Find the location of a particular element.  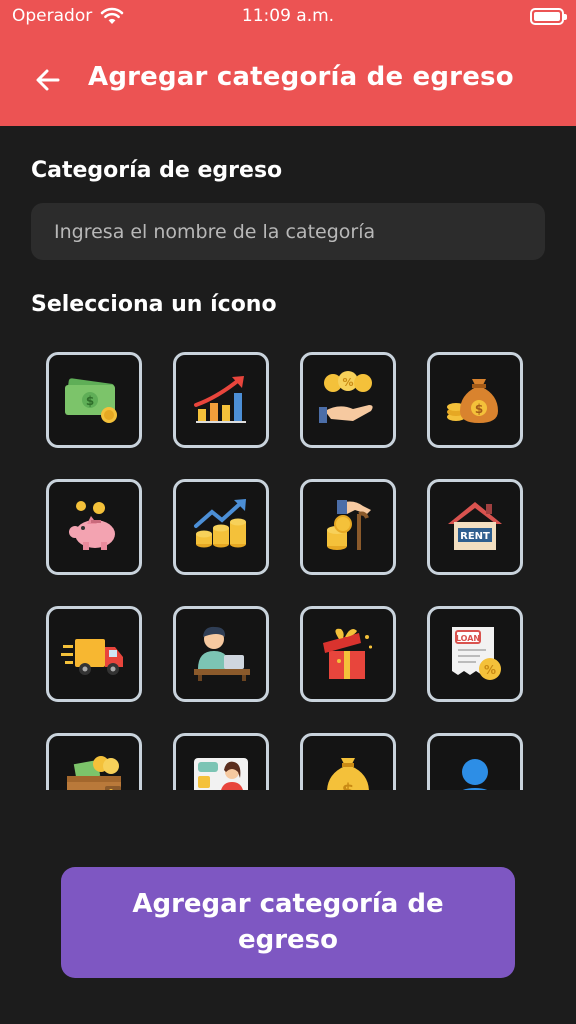

rent-house-icon: RENT is located at coordinates (475, 526).